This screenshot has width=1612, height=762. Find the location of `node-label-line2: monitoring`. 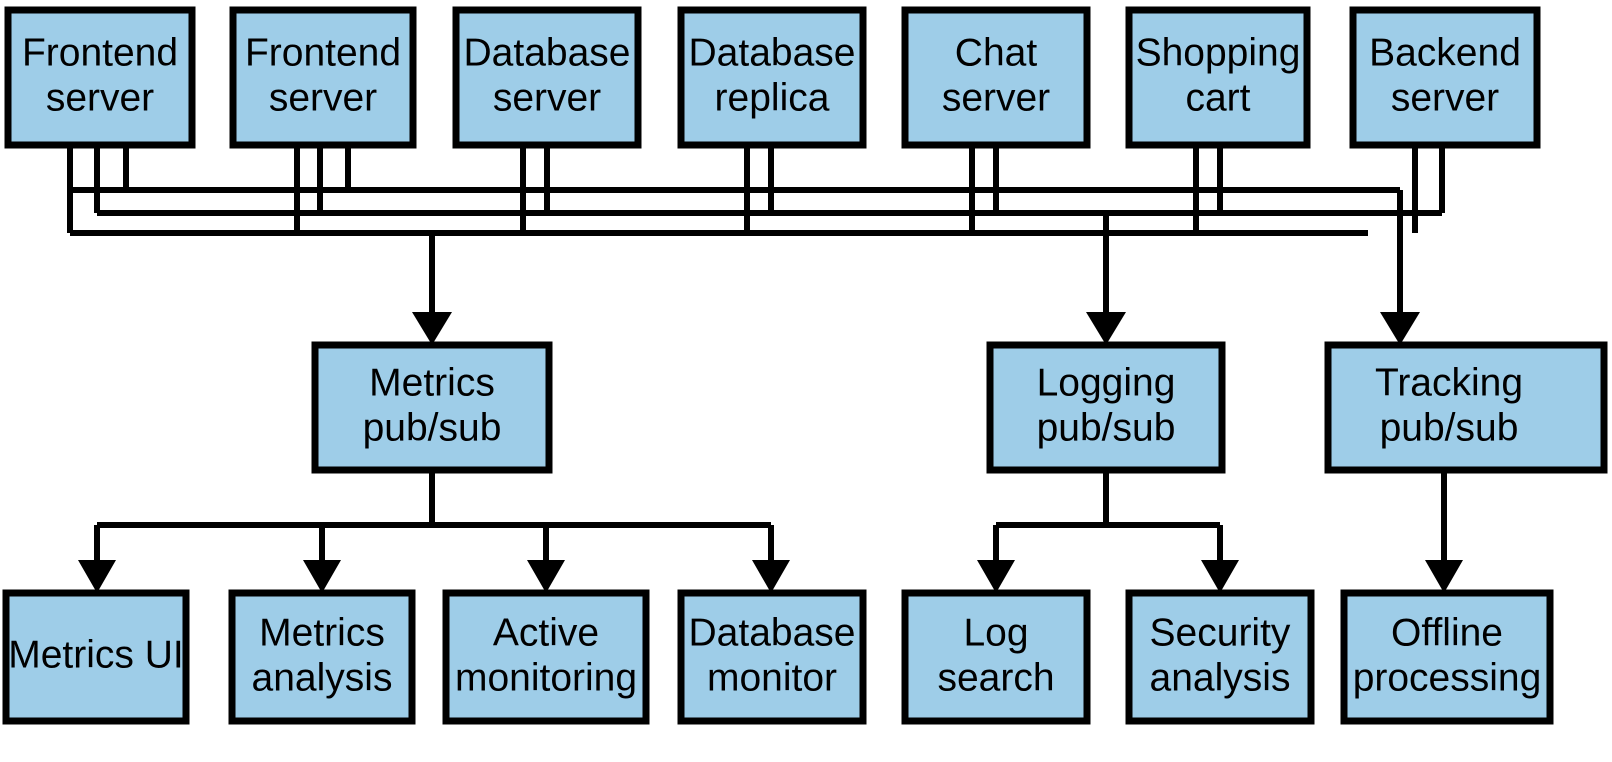

node-label-line2: monitoring is located at coordinates (546, 677).